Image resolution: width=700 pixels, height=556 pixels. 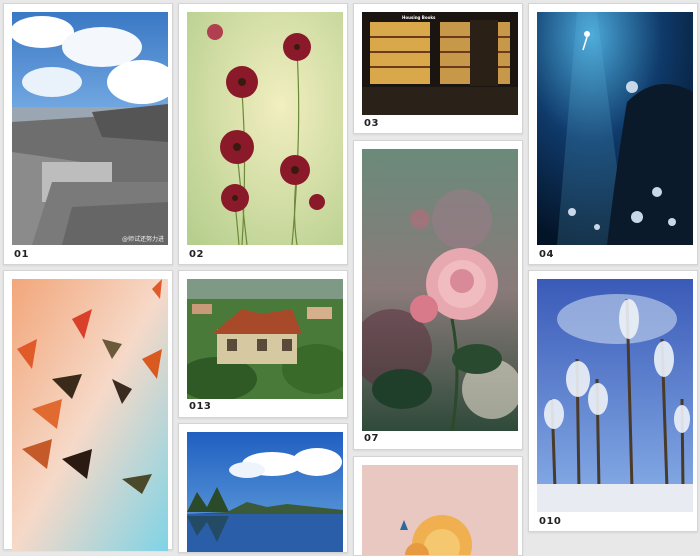 I want to click on photo-rooftops-sky: @师试还努力进展, so click(x=90, y=128).